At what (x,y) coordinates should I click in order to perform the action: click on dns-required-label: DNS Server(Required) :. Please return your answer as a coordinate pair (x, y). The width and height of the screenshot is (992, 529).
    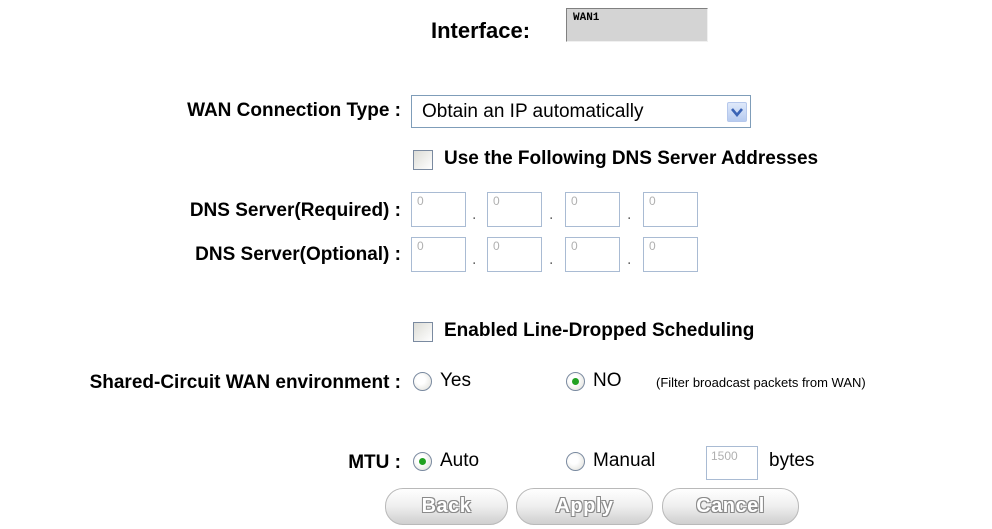
    Looking at the image, I should click on (295, 210).